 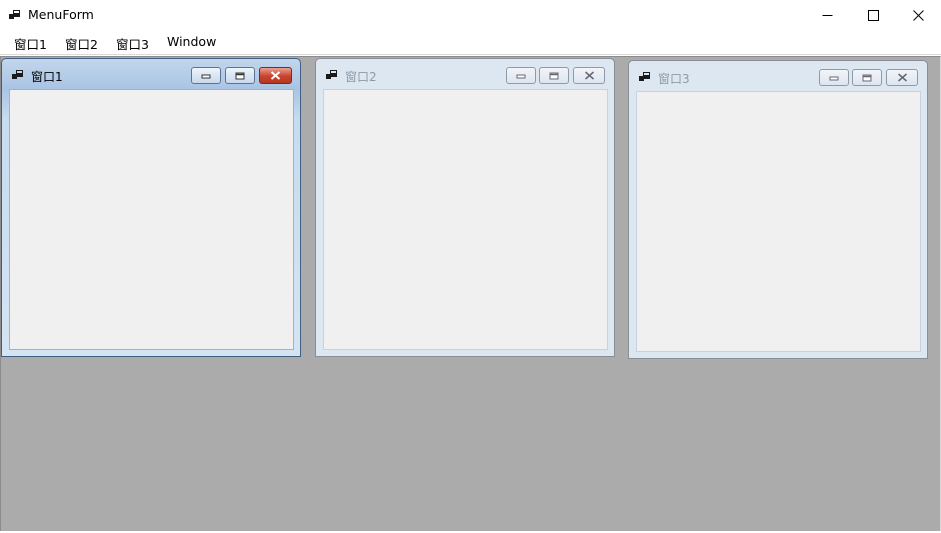 What do you see at coordinates (674, 79) in the screenshot?
I see `child-window-title: 窗口3` at bounding box center [674, 79].